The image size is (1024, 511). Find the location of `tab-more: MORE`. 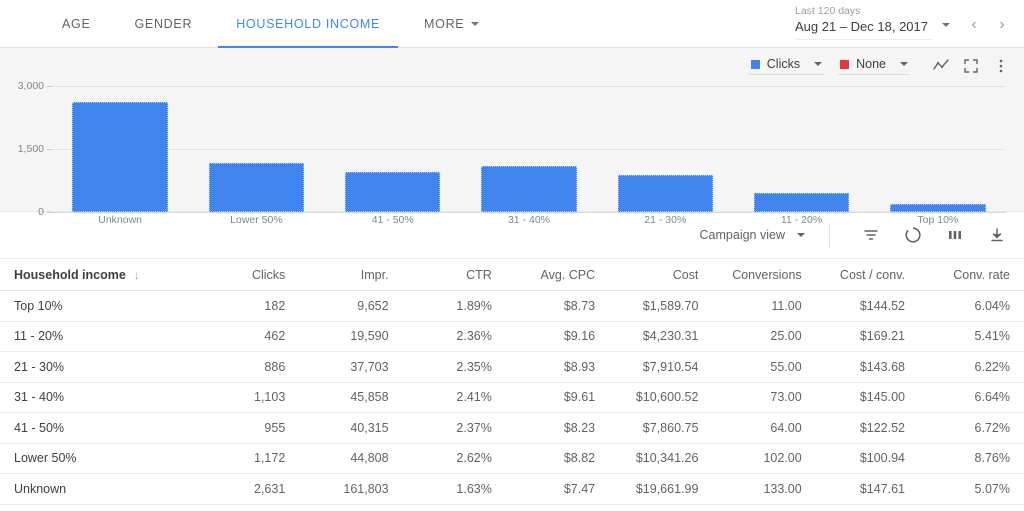

tab-more: MORE is located at coordinates (451, 24).